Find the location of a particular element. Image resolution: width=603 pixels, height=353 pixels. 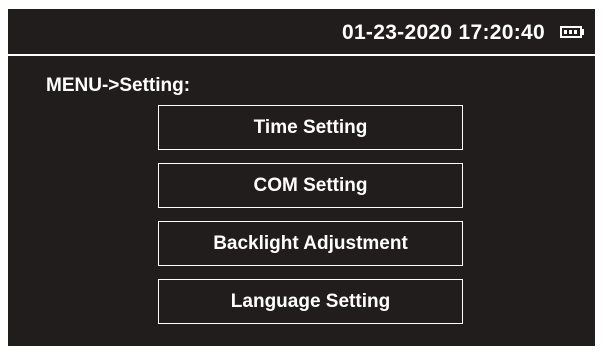

datetime-display: 01-23-2020 17:20:40 is located at coordinates (443, 32).